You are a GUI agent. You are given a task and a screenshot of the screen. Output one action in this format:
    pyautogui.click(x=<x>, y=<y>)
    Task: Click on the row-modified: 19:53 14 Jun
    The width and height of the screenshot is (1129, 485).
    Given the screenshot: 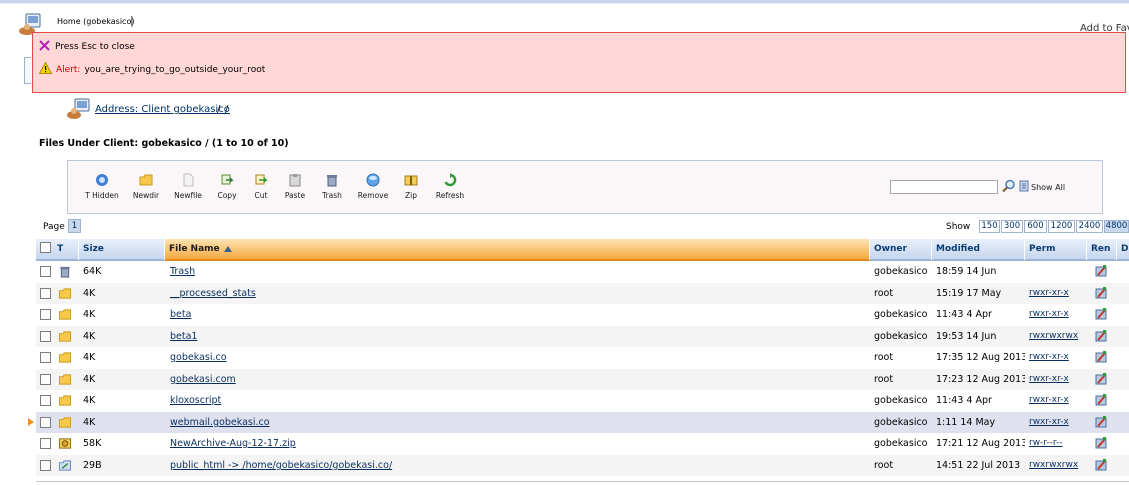 What is the action you would take?
    pyautogui.click(x=966, y=336)
    